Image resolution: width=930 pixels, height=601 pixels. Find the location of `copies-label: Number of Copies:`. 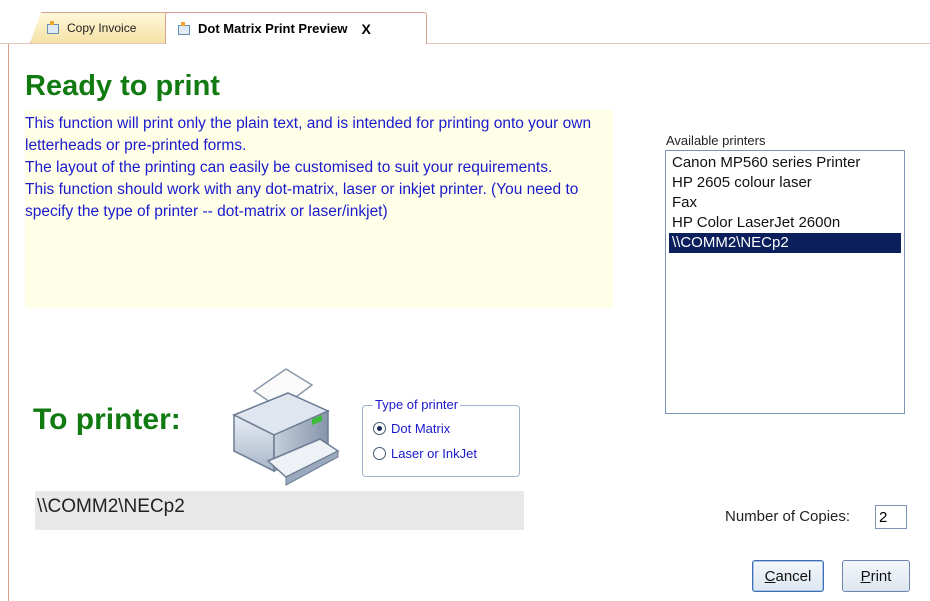

copies-label: Number of Copies: is located at coordinates (788, 516).